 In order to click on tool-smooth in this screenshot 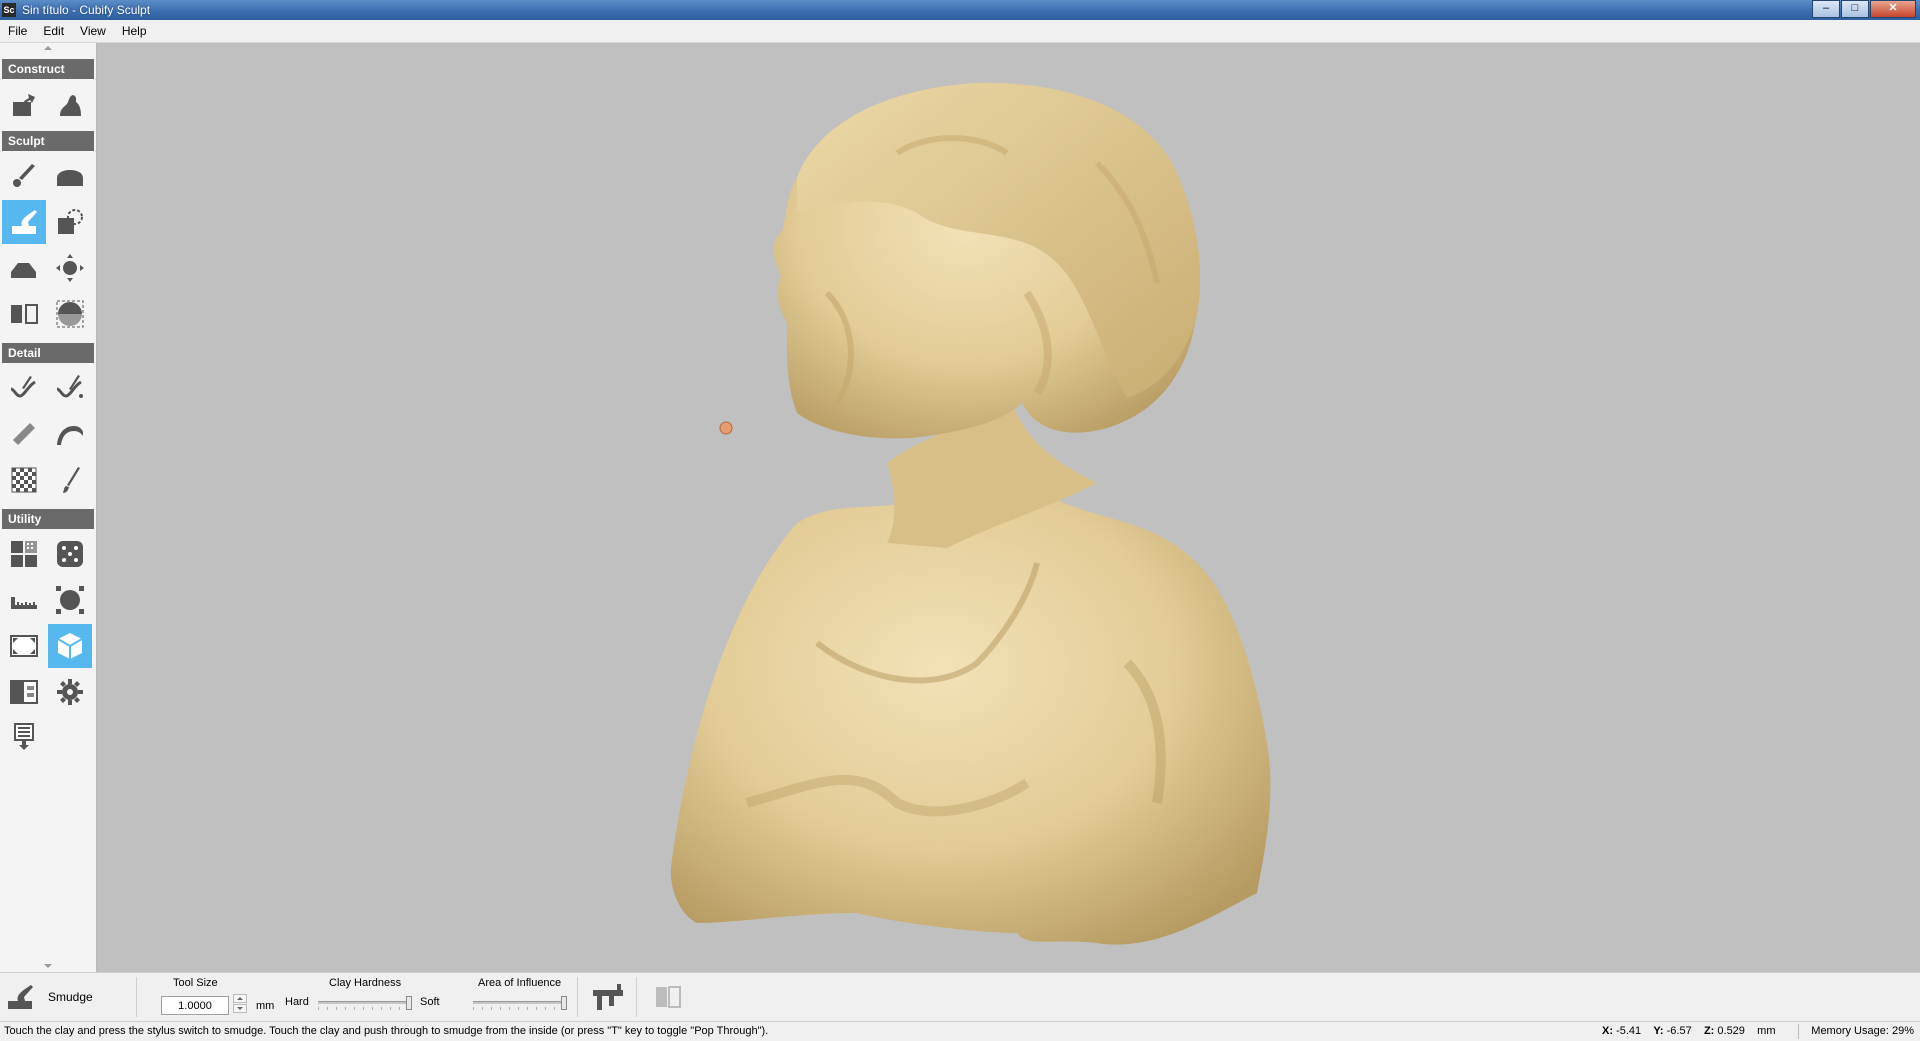, I will do `click(24, 434)`.